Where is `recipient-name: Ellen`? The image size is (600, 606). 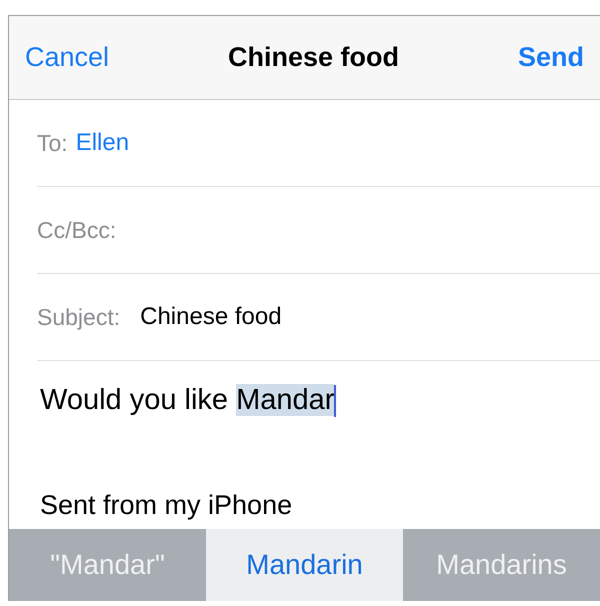
recipient-name: Ellen is located at coordinates (103, 143).